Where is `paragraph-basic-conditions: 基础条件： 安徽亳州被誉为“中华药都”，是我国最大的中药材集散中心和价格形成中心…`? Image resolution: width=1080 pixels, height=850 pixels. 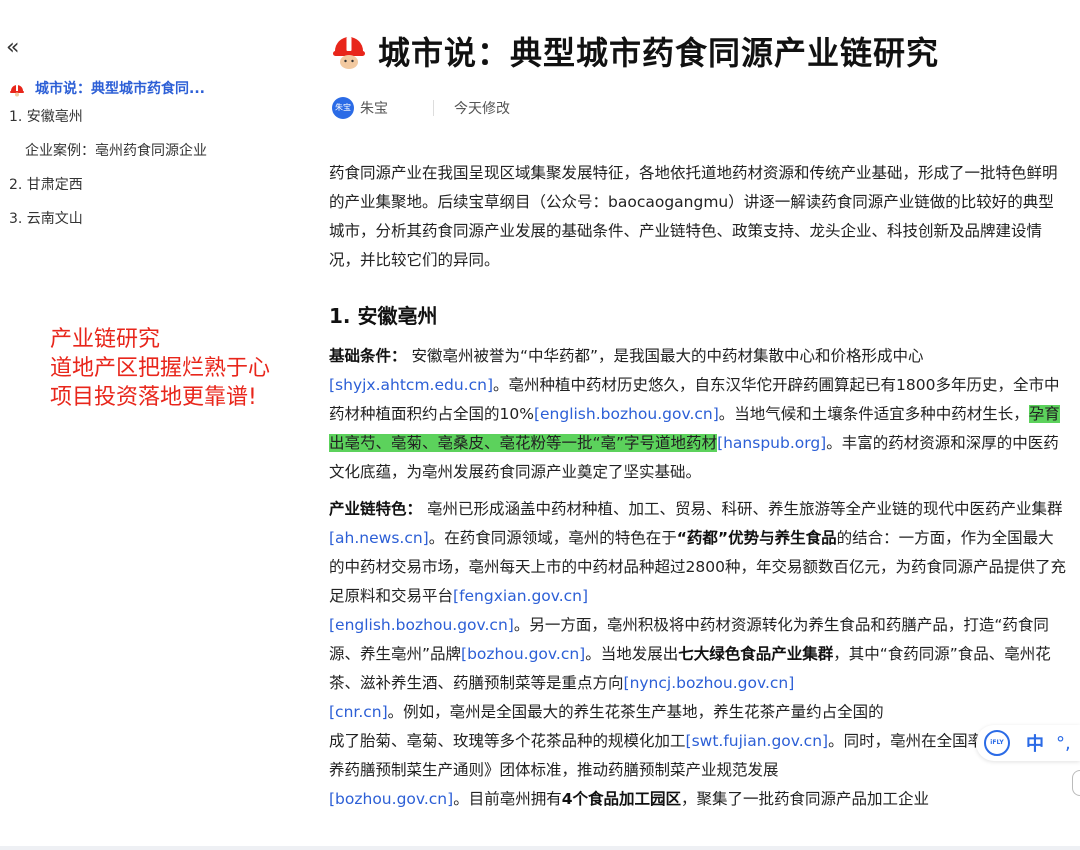 paragraph-basic-conditions: 基础条件： 安徽亳州被誉为“中华药都”，是我国最大的中药材集散中心和价格形成中心… is located at coordinates (697, 414).